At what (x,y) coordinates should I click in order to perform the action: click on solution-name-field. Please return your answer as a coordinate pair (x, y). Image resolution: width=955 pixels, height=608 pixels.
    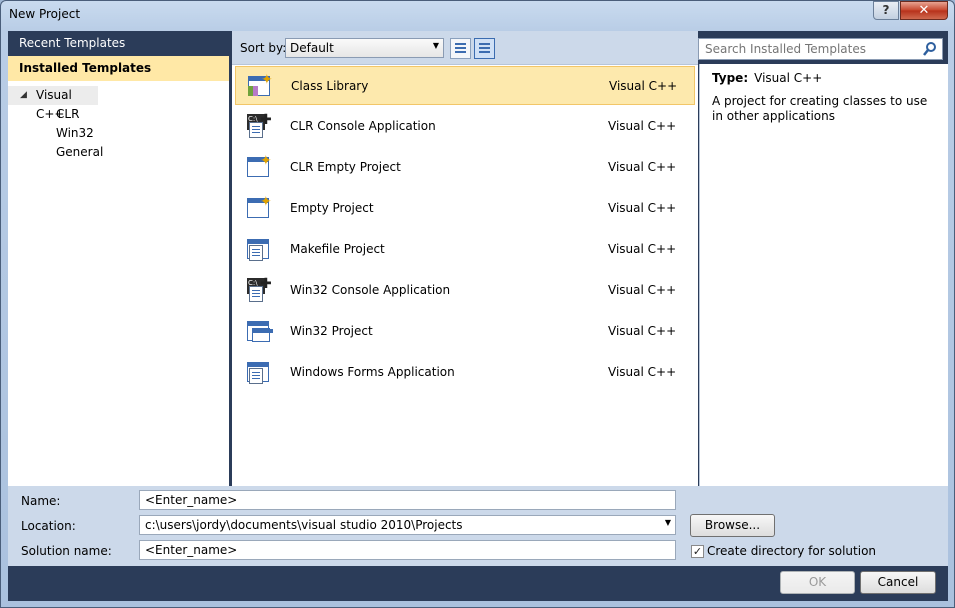
    Looking at the image, I should click on (407, 550).